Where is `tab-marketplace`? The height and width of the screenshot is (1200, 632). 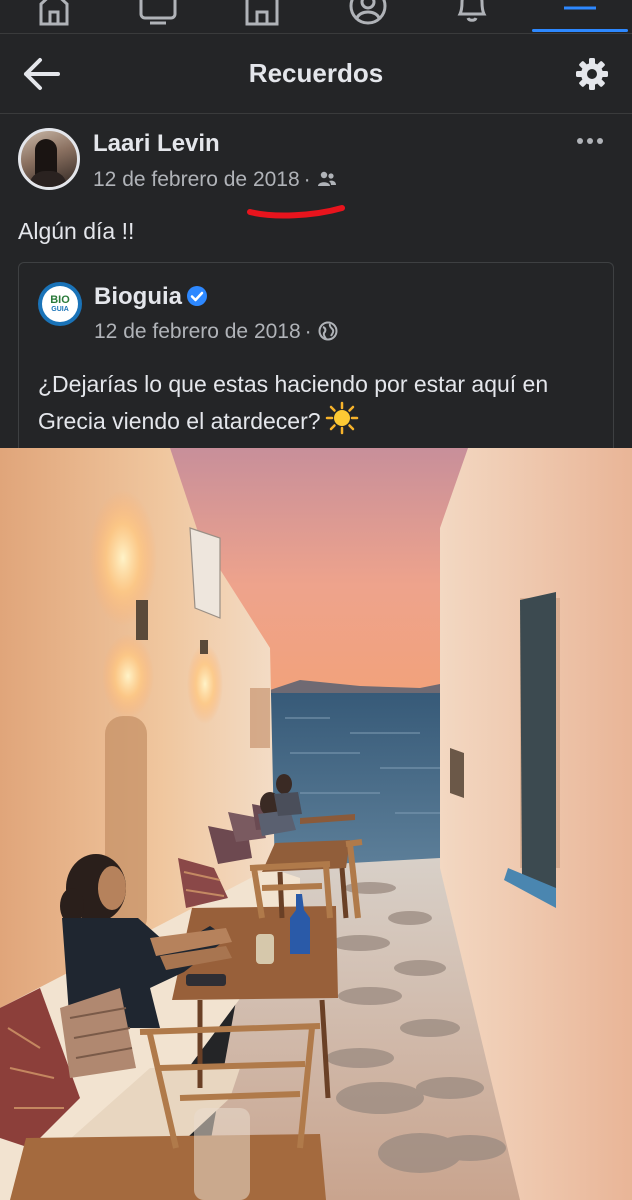
tab-marketplace is located at coordinates (262, 17).